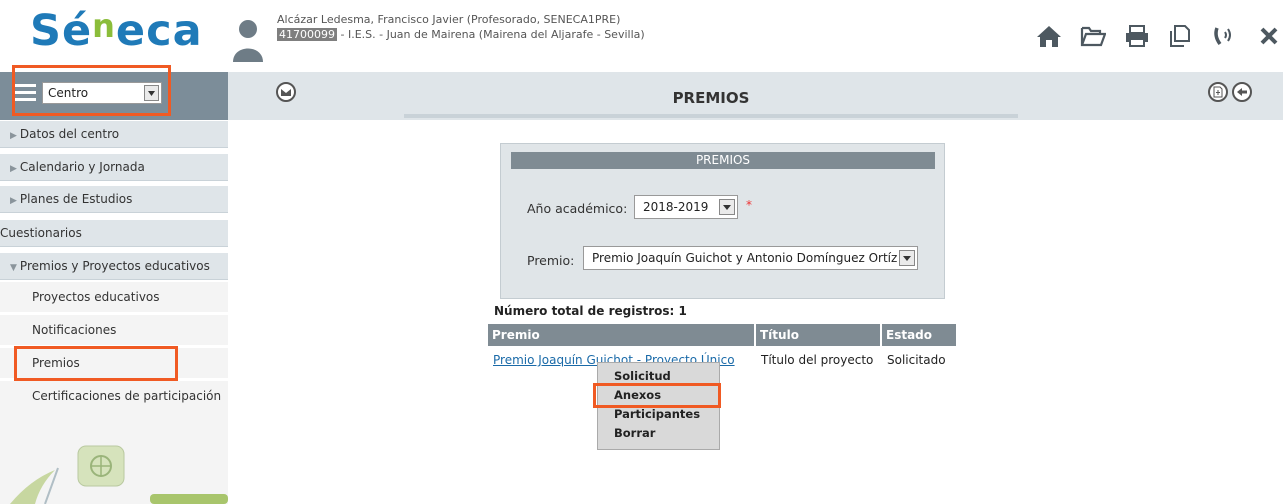 The width and height of the screenshot is (1283, 504). Describe the element at coordinates (818, 360) in the screenshot. I see `cell-titulo: Título del proyecto` at that location.